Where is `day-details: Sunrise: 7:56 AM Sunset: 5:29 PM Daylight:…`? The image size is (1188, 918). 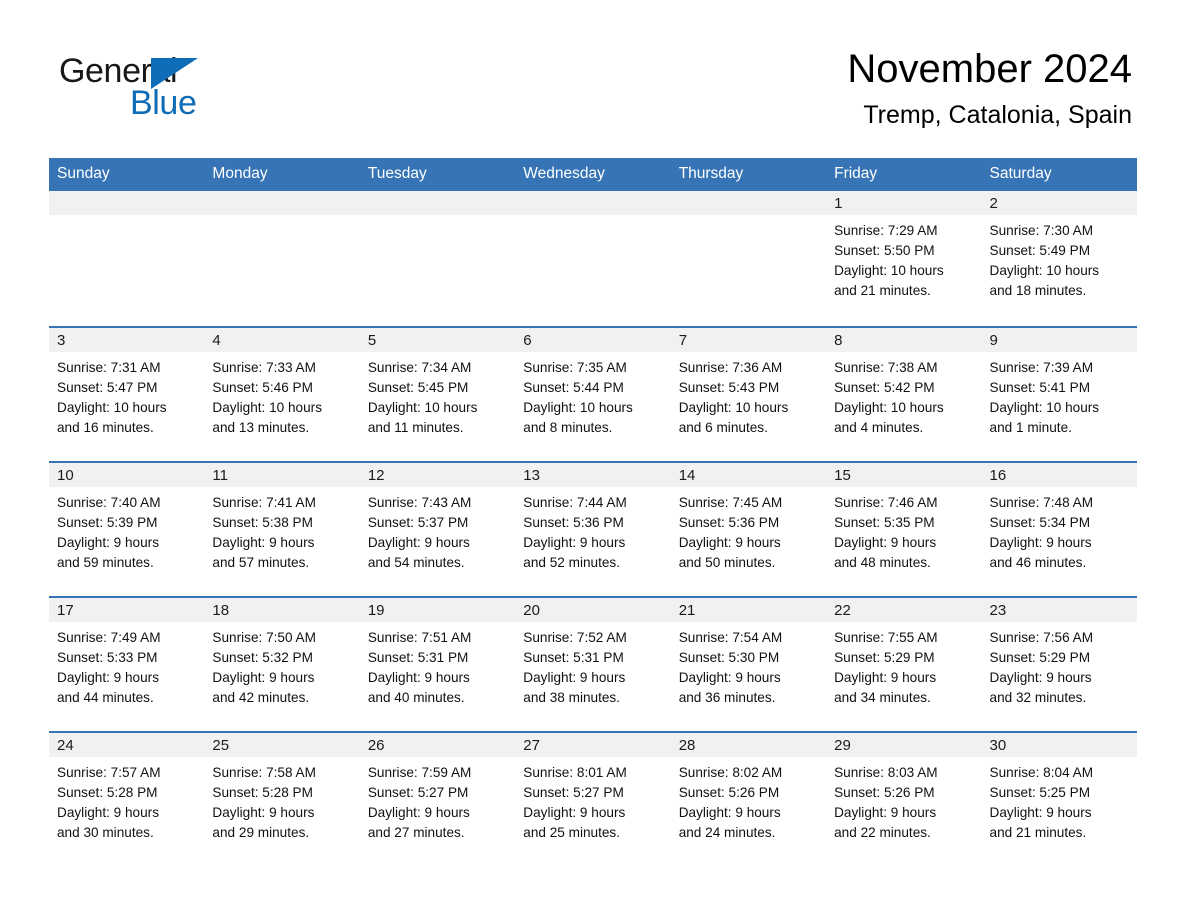 day-details: Sunrise: 7:56 AM Sunset: 5:29 PM Daylight:… is located at coordinates (1059, 665).